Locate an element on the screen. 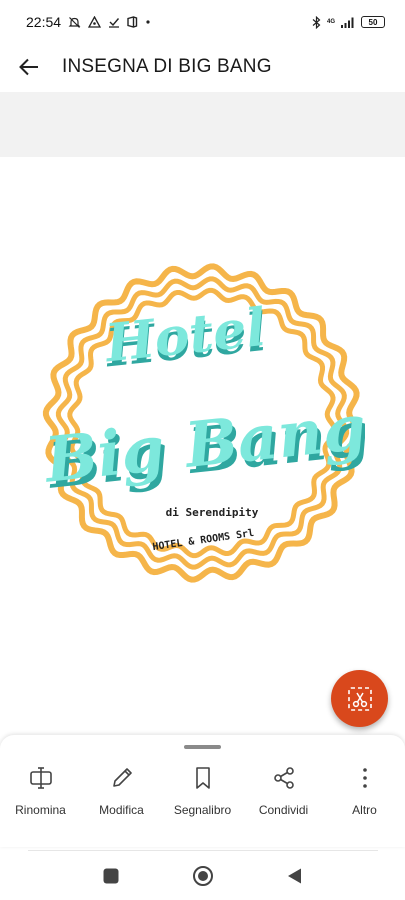 This screenshot has width=405, height=900. signal-icon is located at coordinates (348, 22).